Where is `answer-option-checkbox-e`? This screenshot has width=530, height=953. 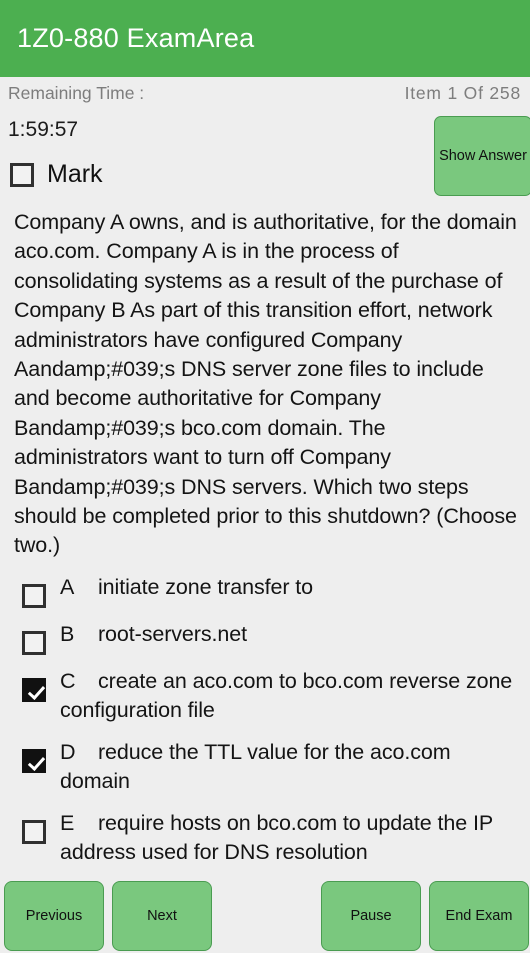
answer-option-checkbox-e is located at coordinates (34, 831).